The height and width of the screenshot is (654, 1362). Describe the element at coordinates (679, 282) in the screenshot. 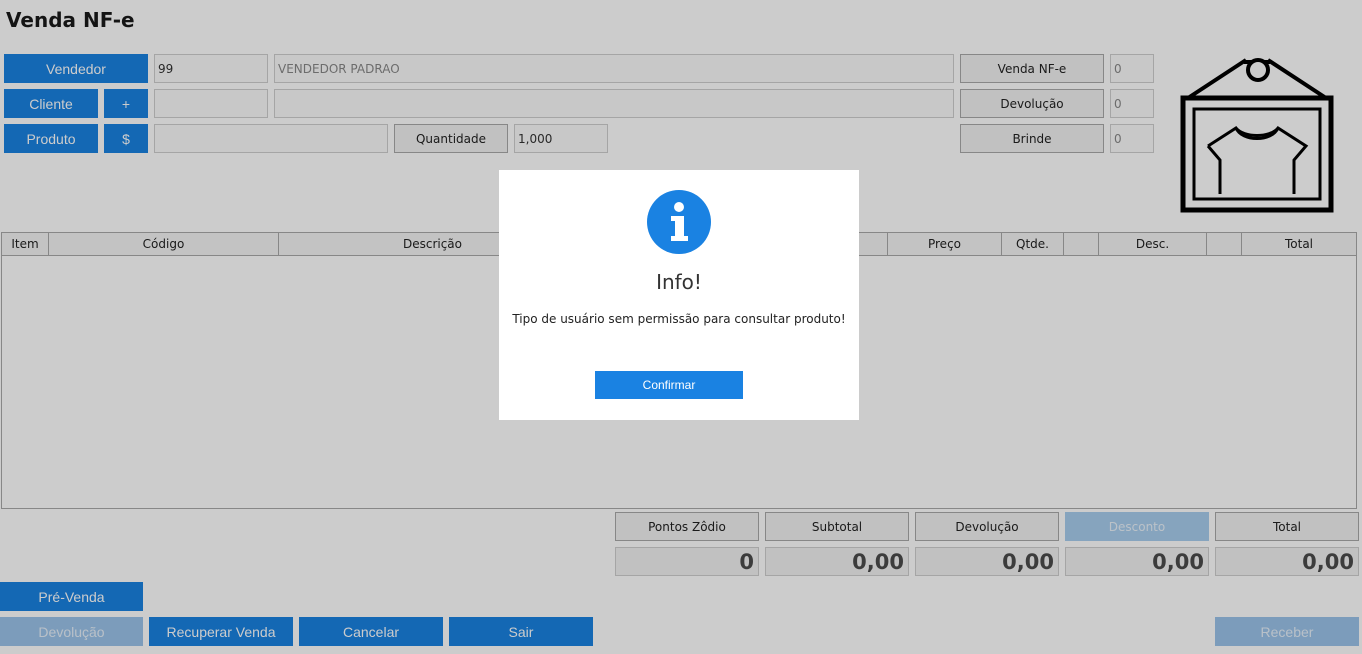

I see `dialog-title: Info!` at that location.